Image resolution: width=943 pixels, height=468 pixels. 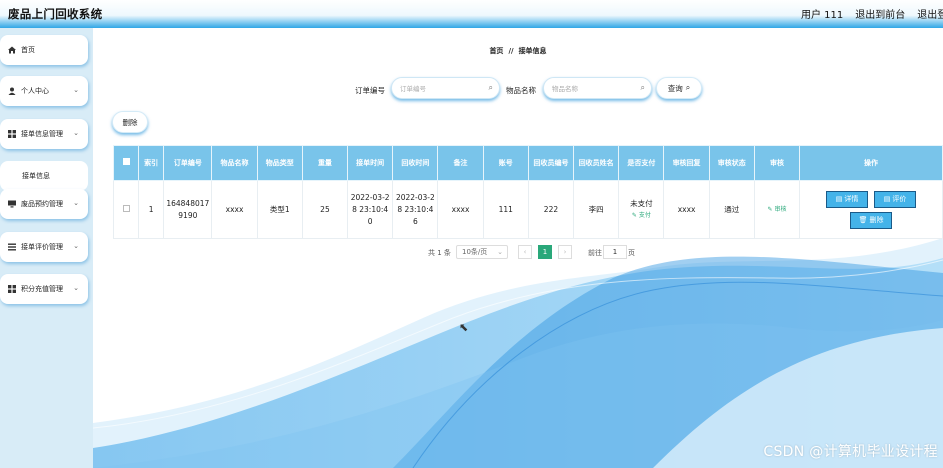 What do you see at coordinates (675, 88) in the screenshot?
I see `query-button-label: 查询` at bounding box center [675, 88].